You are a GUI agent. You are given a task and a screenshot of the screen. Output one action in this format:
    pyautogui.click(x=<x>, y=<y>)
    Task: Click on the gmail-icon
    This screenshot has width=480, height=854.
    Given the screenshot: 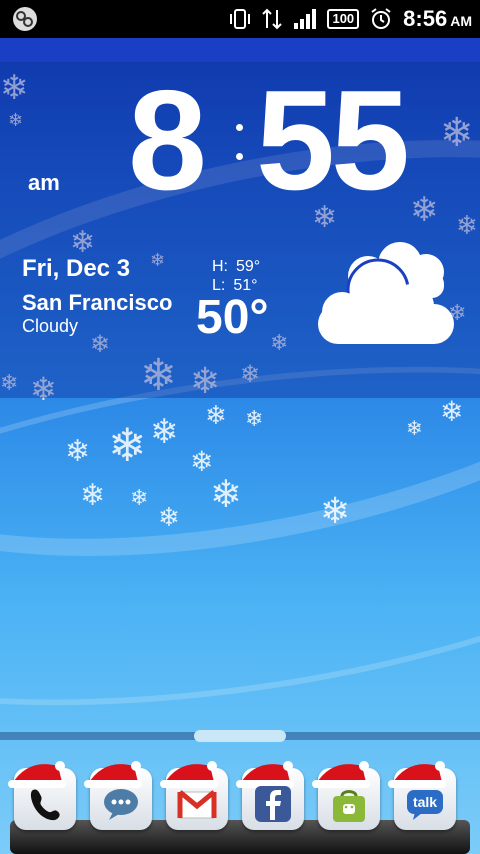 What is the action you would take?
    pyautogui.click(x=197, y=804)
    